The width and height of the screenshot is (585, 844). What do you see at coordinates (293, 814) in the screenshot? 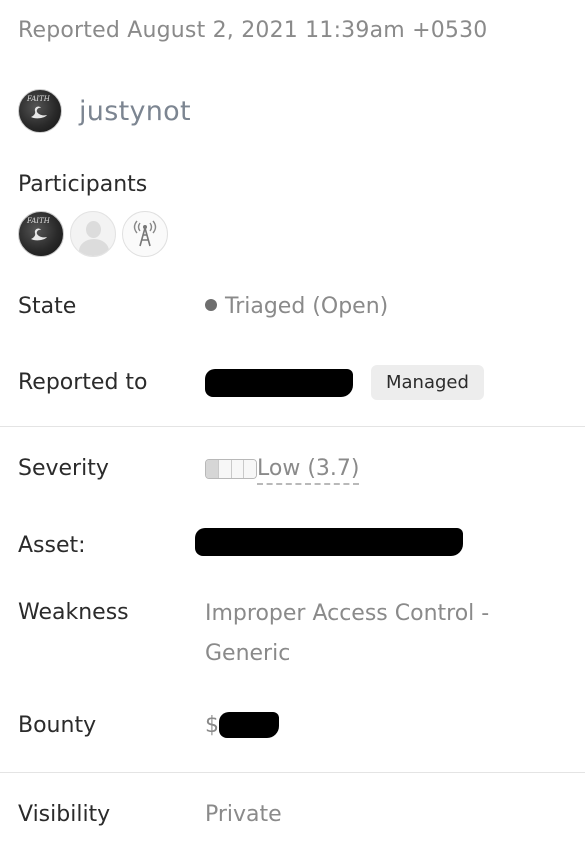
I see `visibility-row: Visibility Private` at bounding box center [293, 814].